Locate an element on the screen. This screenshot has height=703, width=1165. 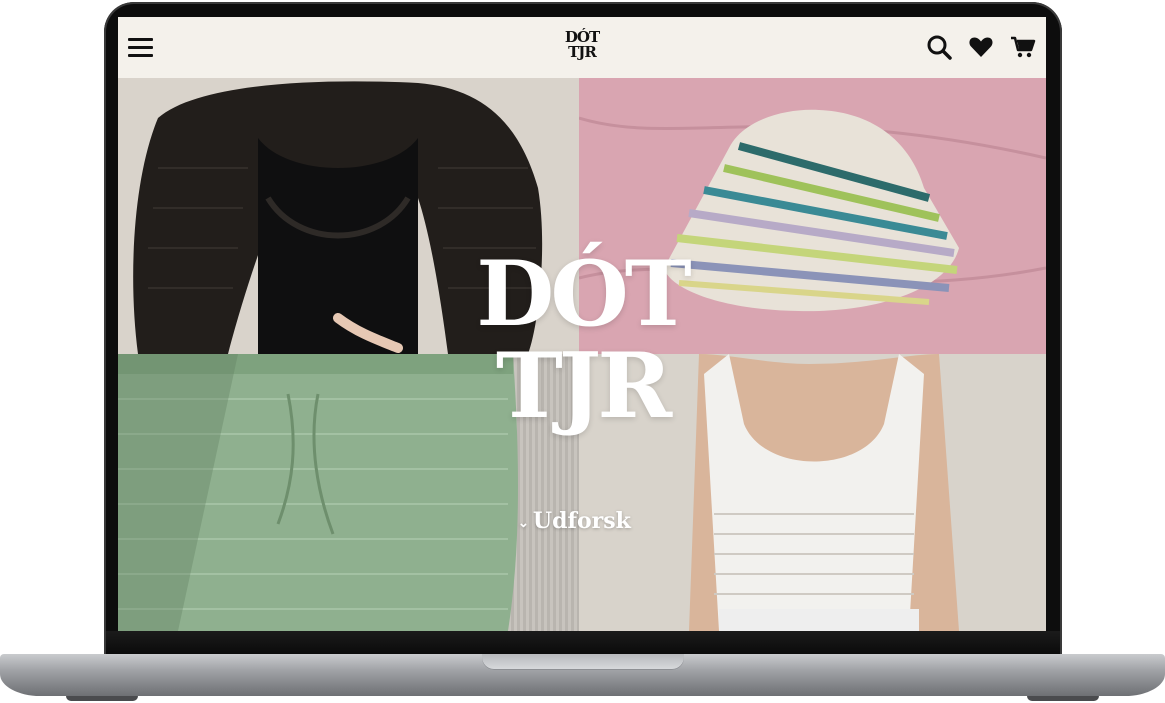
laptop-foot-left is located at coordinates (102, 698).